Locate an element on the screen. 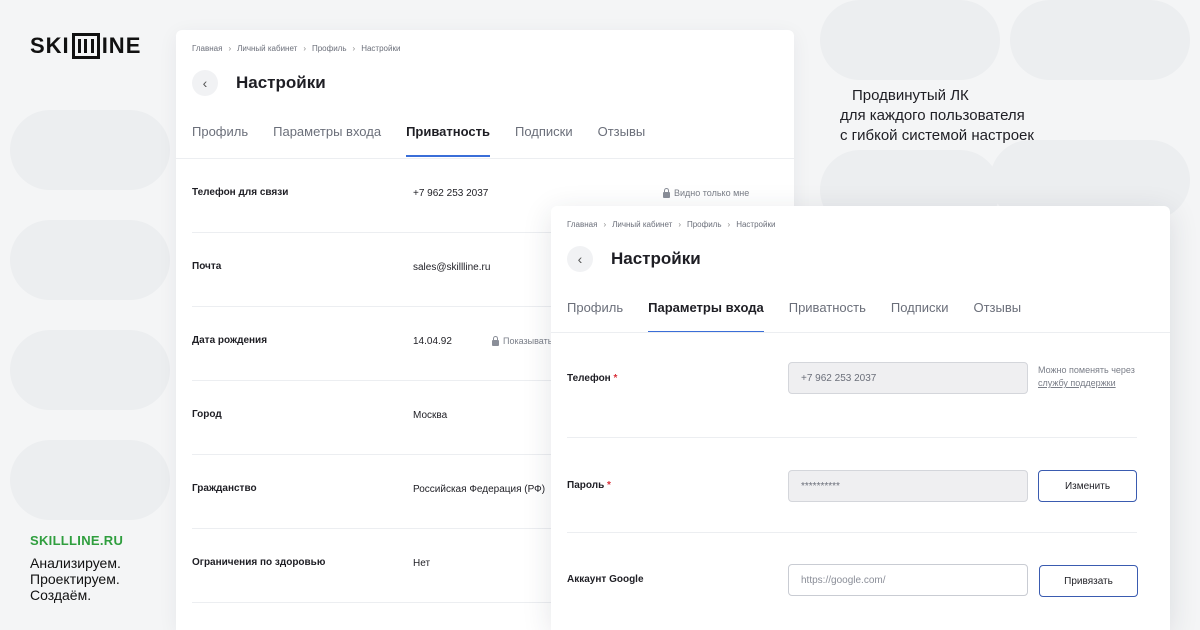 The width and height of the screenshot is (1200, 630). google-account-input: https://google.com/ is located at coordinates (908, 580).